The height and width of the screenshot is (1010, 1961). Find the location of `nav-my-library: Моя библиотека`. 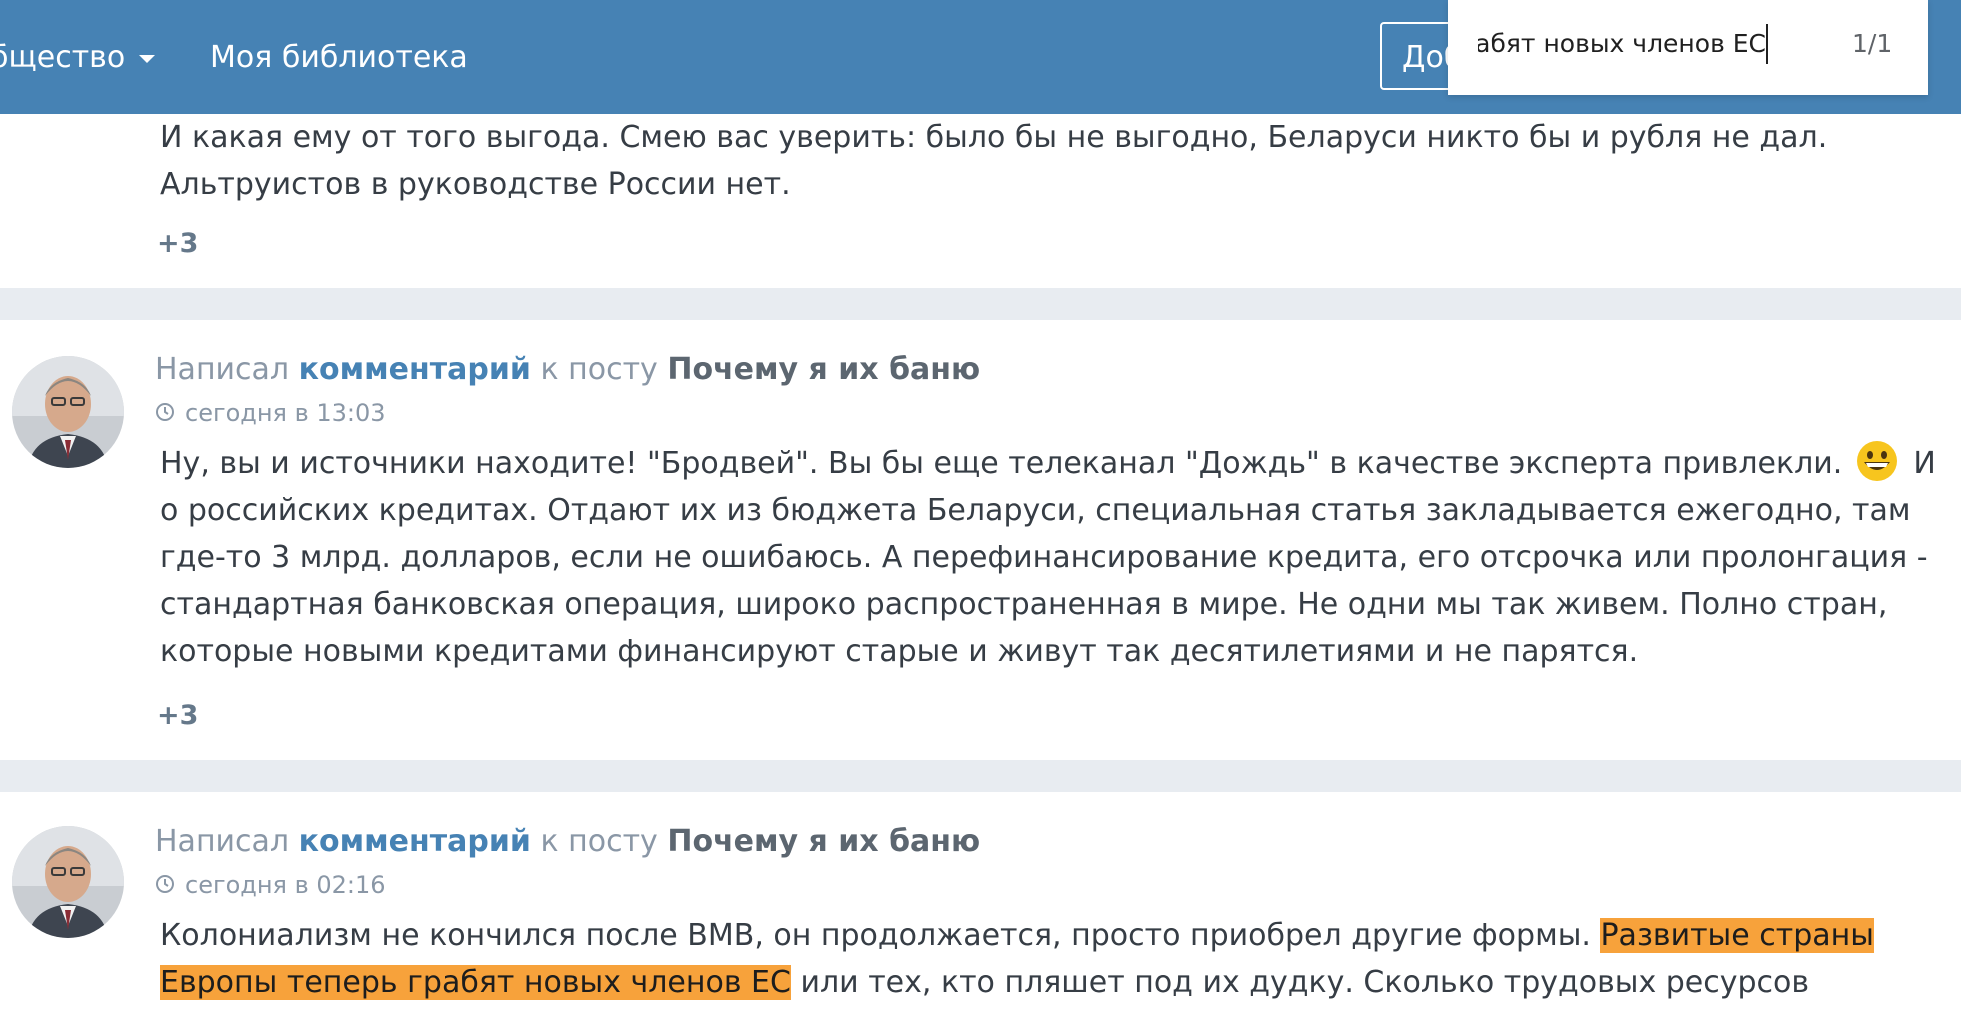

nav-my-library: Моя библиотека is located at coordinates (339, 58).